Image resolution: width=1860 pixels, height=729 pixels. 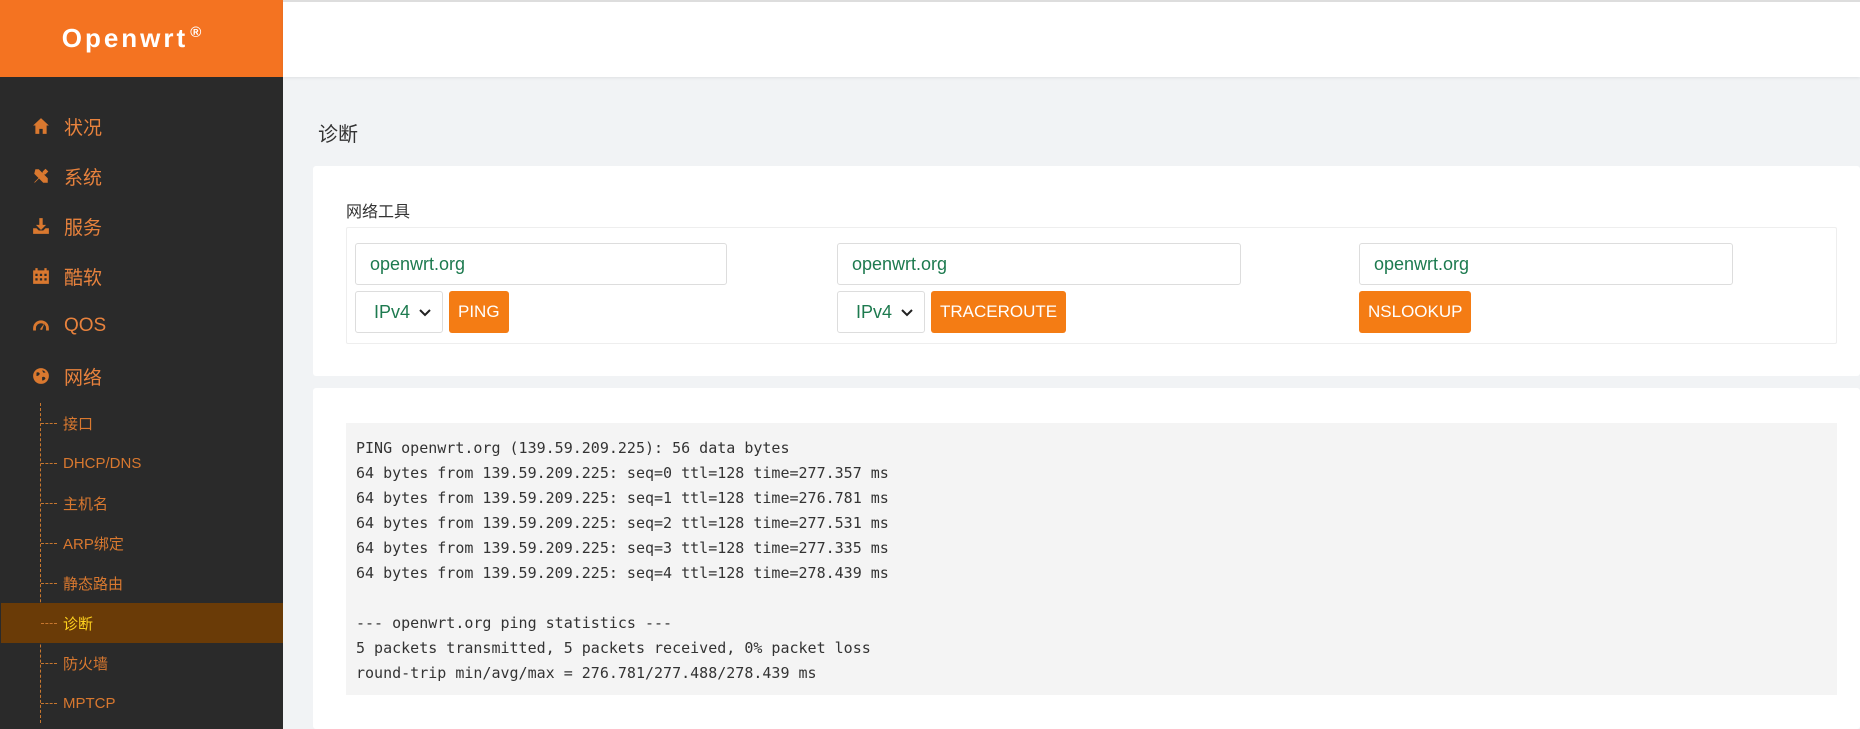 I want to click on output-line: --- openwrt.org ping statistics ---, so click(x=514, y=623).